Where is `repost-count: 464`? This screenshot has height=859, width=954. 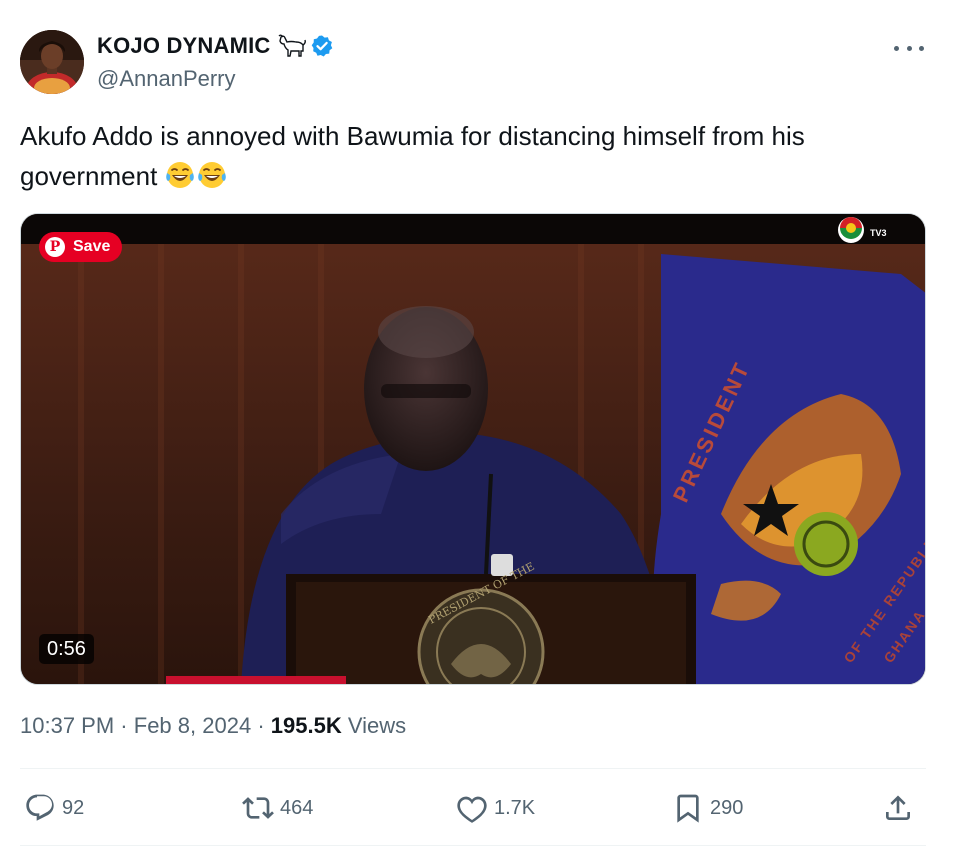
repost-count: 464 is located at coordinates (297, 807).